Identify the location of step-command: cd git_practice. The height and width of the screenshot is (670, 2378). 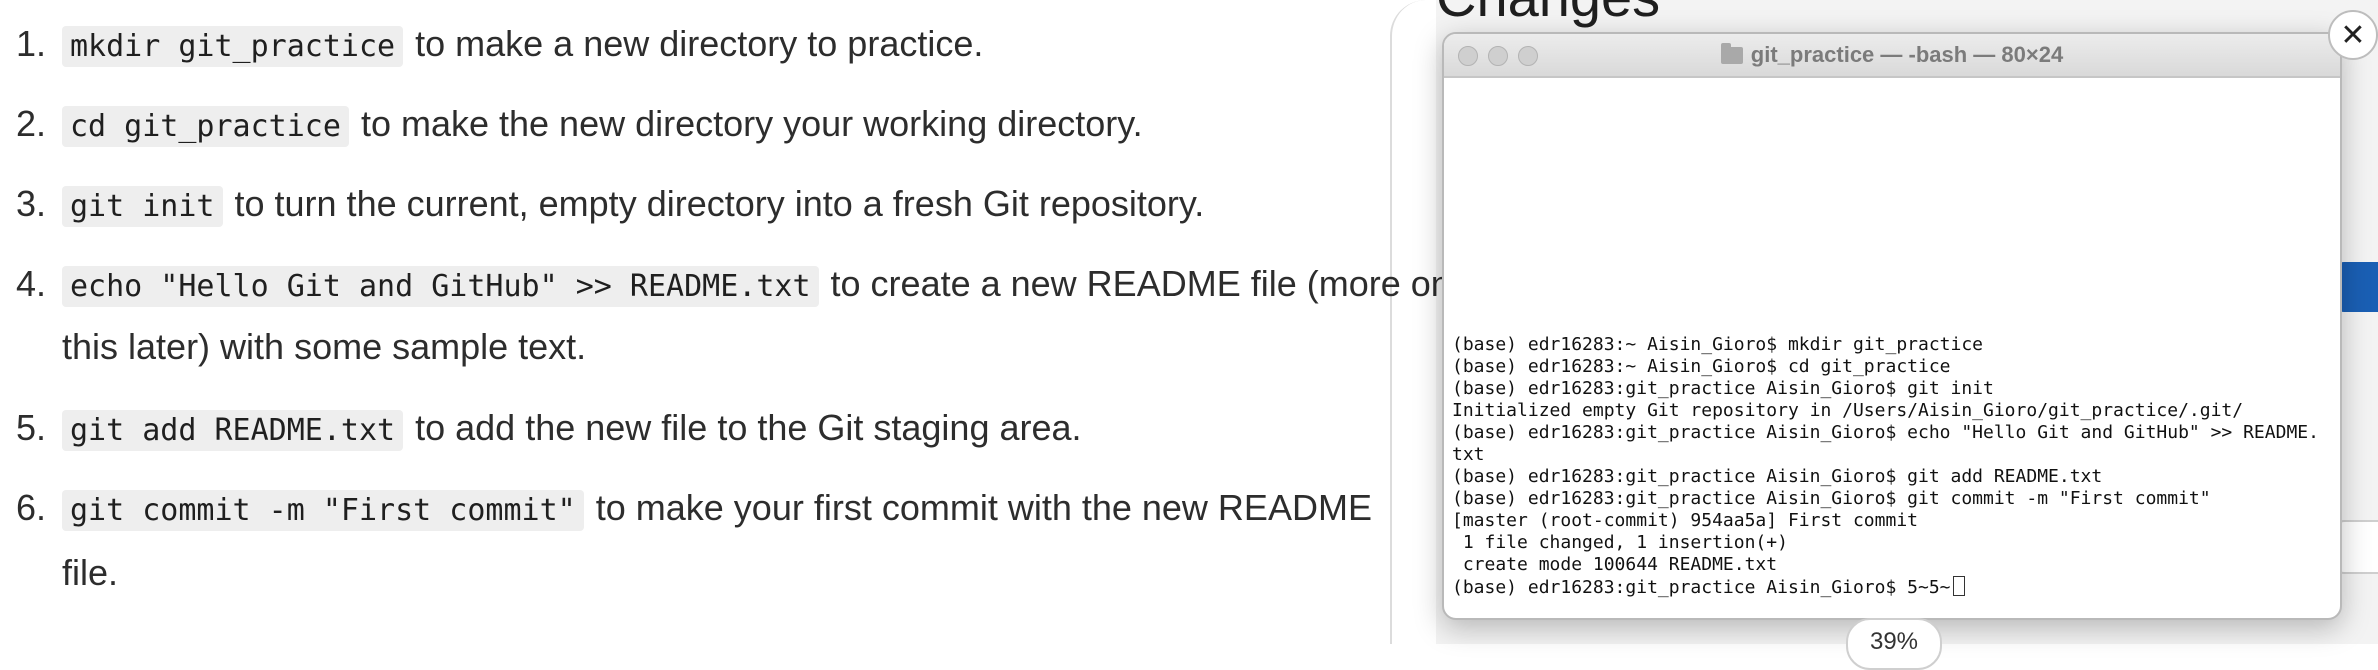
(205, 126).